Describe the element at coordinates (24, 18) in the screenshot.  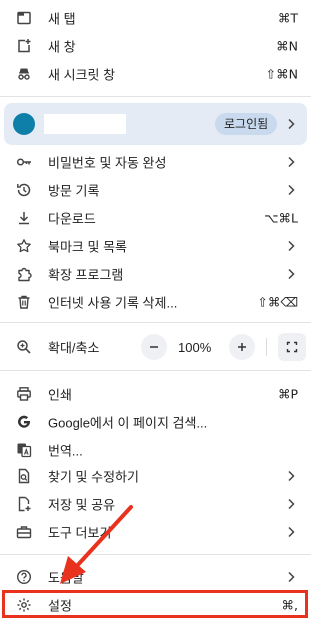
I see `new-tab-icon` at that location.